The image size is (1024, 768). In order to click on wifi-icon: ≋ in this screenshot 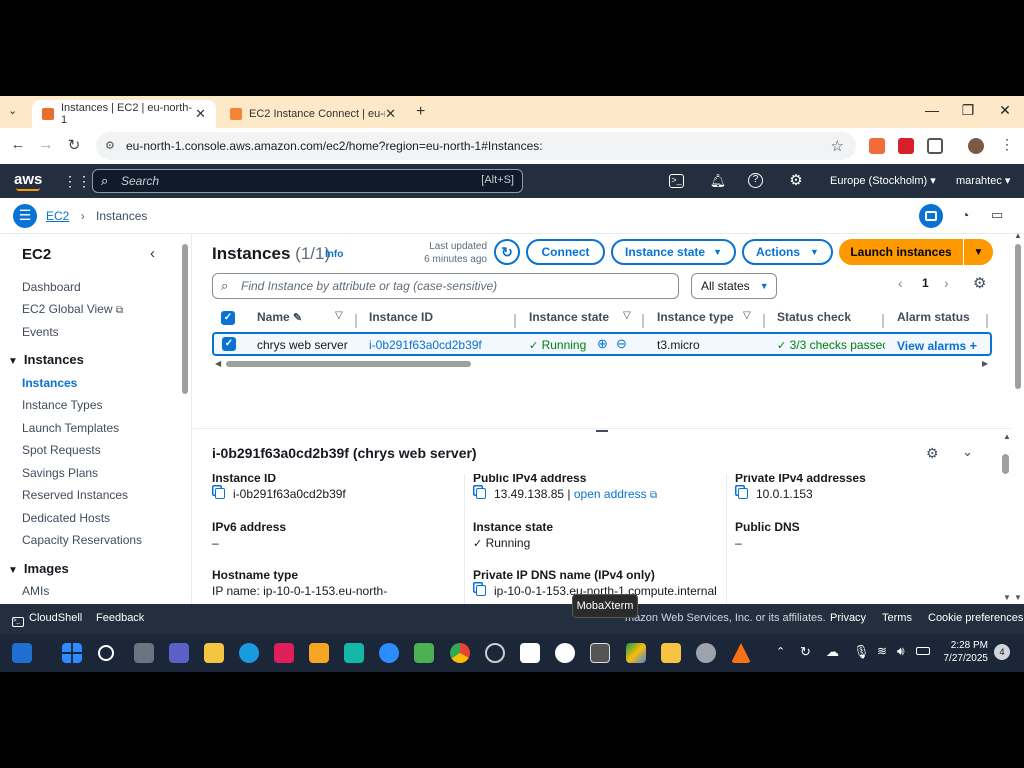, I will do `click(882, 651)`.